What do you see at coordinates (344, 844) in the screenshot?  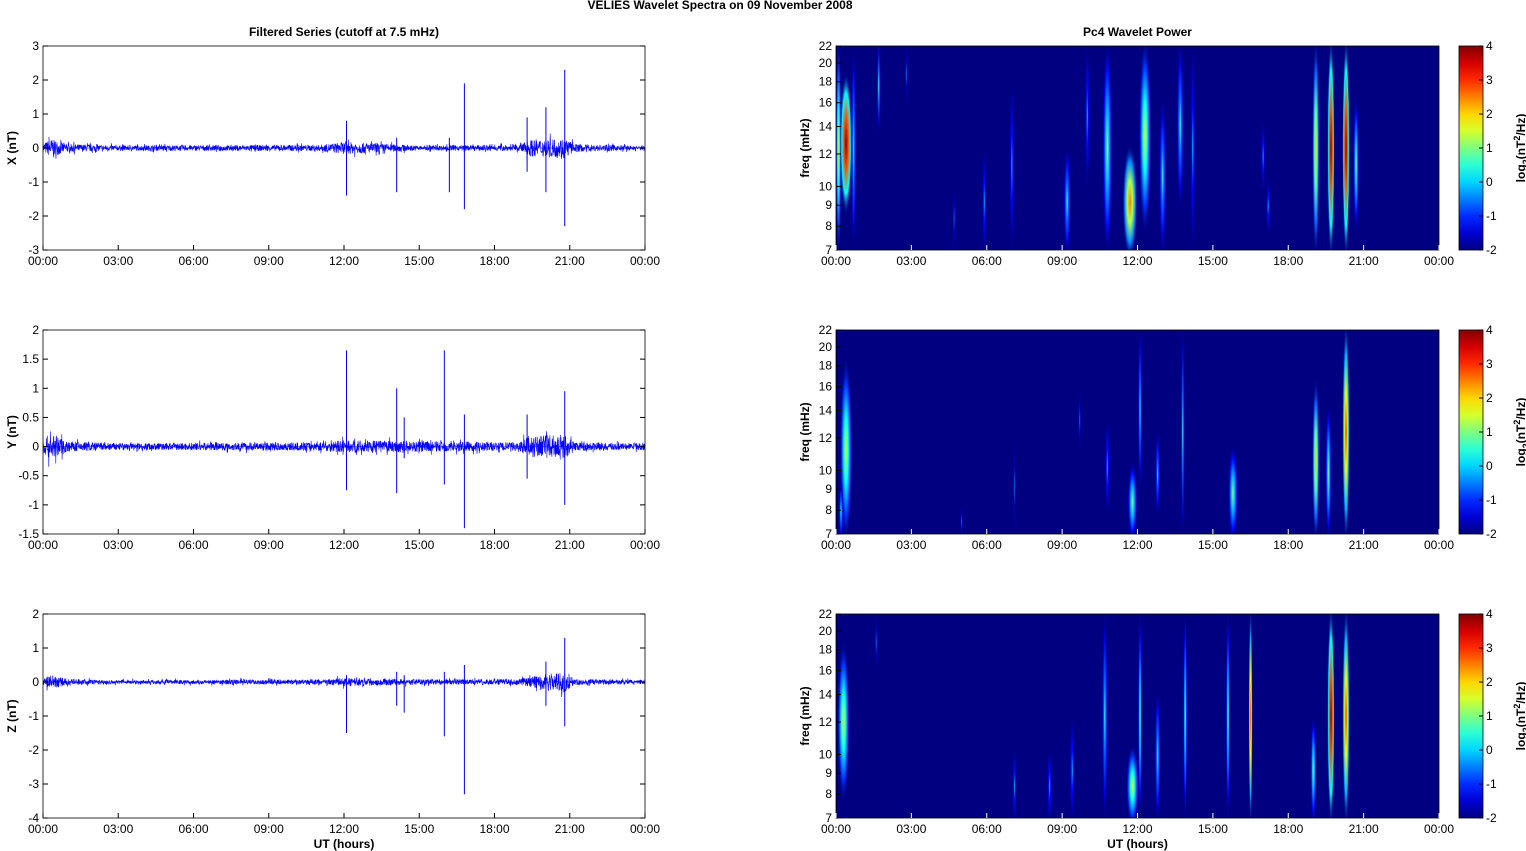 I see `x-axis-label: UT (hours)` at bounding box center [344, 844].